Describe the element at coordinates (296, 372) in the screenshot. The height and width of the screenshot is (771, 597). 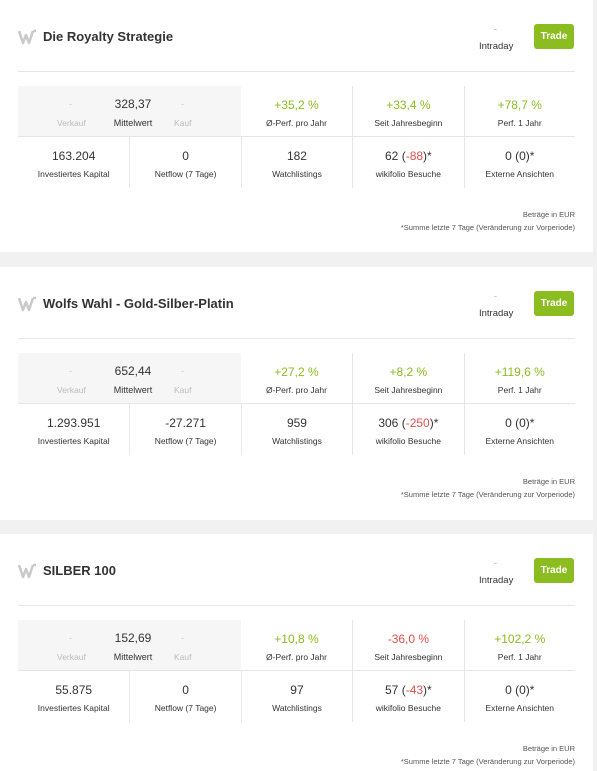
I see `perf-per-year-value: +27,2 %` at that location.